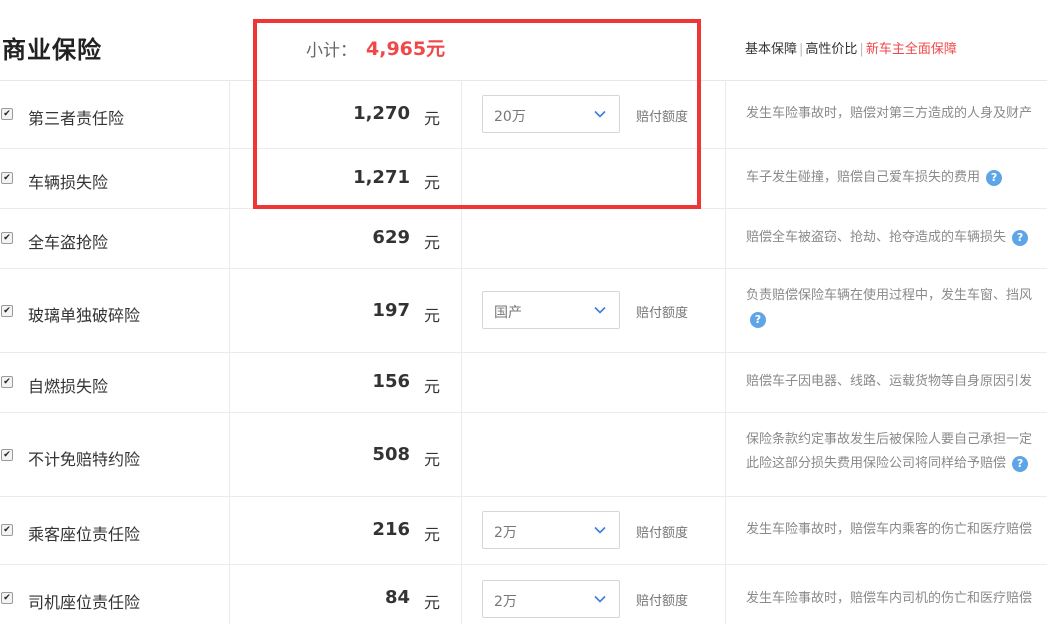 This screenshot has height=624, width=1047. Describe the element at coordinates (84, 602) in the screenshot. I see `insurance-name: 司机座位责任险` at that location.